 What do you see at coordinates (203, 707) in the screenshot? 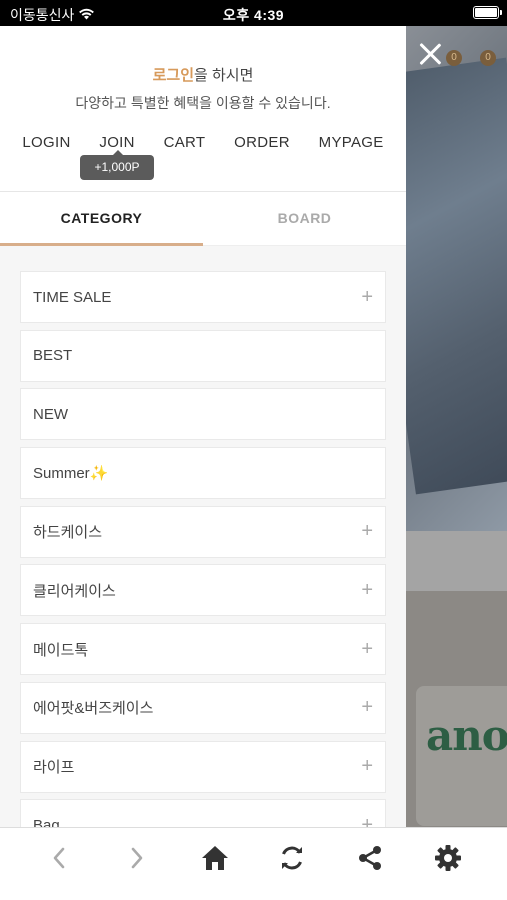
I see `category-item-airpods-buds-case: 에어팟&버즈케이스 +` at bounding box center [203, 707].